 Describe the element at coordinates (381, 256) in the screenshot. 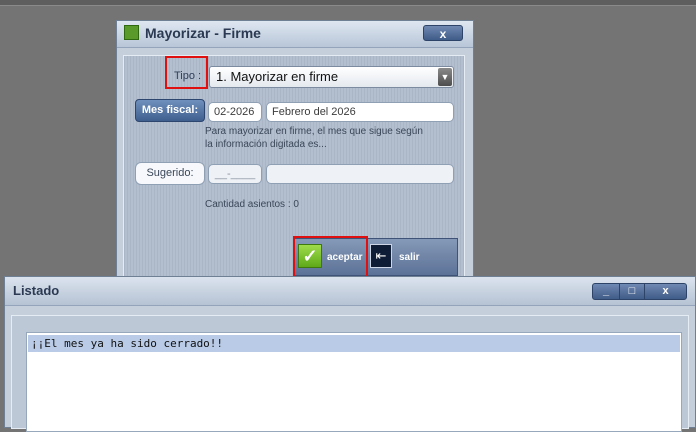

I see `exit-icon: ⇤` at that location.